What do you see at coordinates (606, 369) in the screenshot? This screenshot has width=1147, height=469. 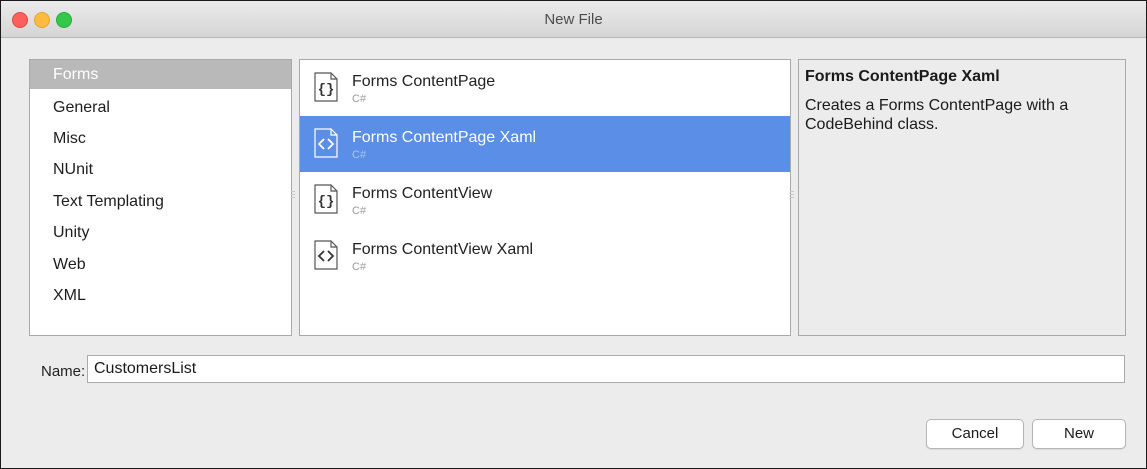 I see `file-name-input` at bounding box center [606, 369].